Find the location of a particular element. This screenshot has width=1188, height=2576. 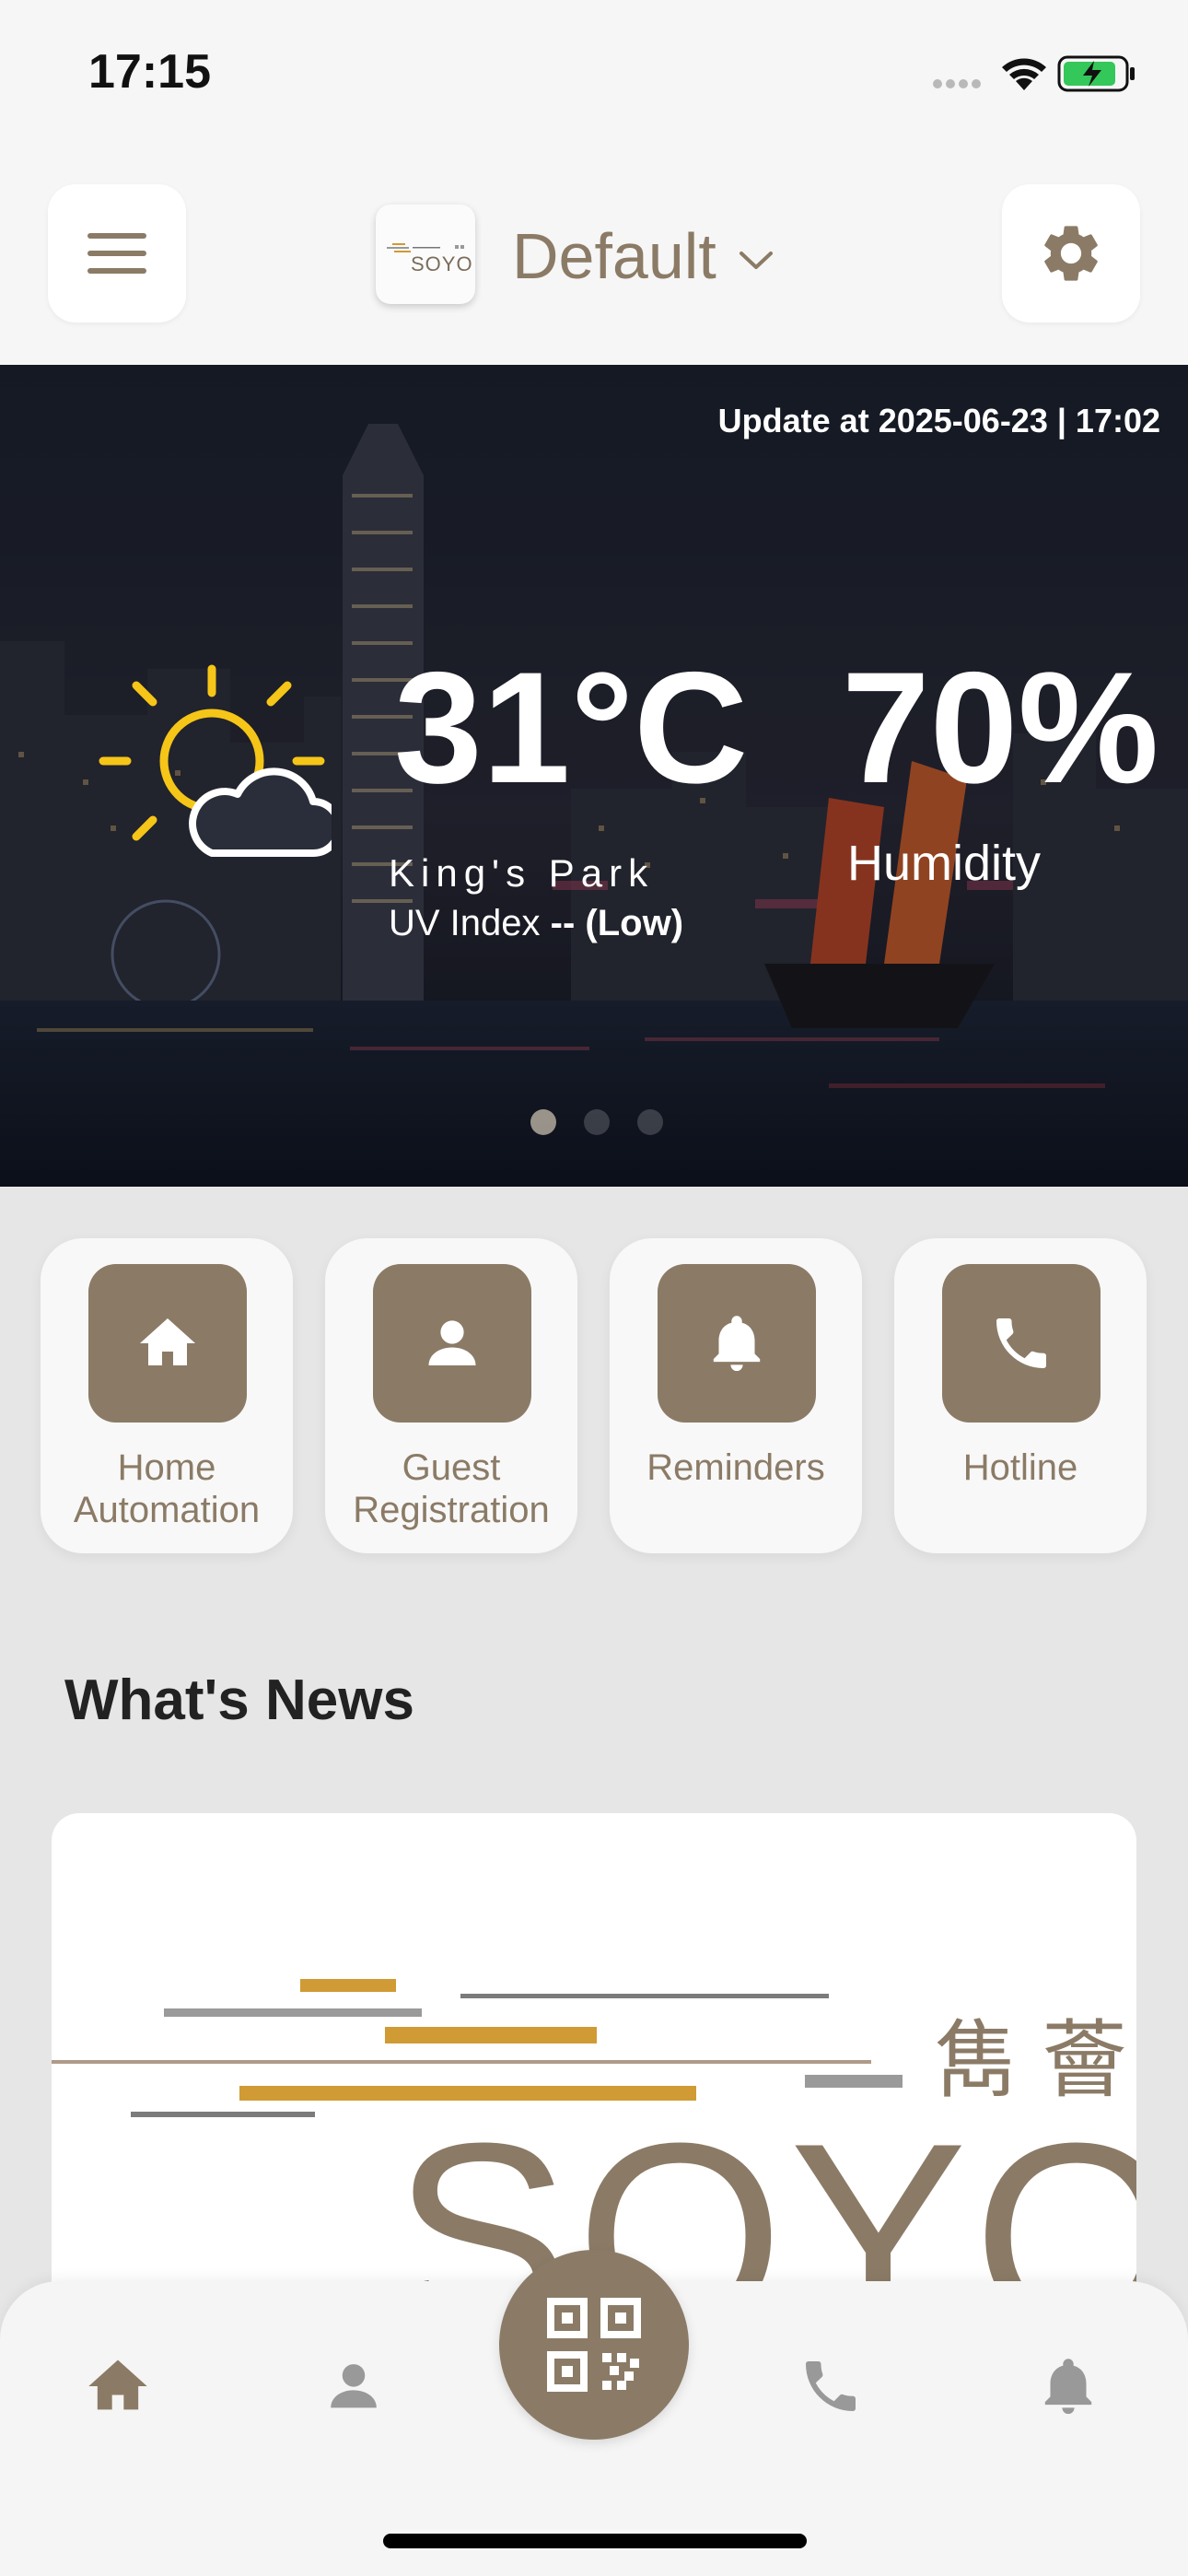

uv-index: UV Index -- (Low) is located at coordinates (536, 923).